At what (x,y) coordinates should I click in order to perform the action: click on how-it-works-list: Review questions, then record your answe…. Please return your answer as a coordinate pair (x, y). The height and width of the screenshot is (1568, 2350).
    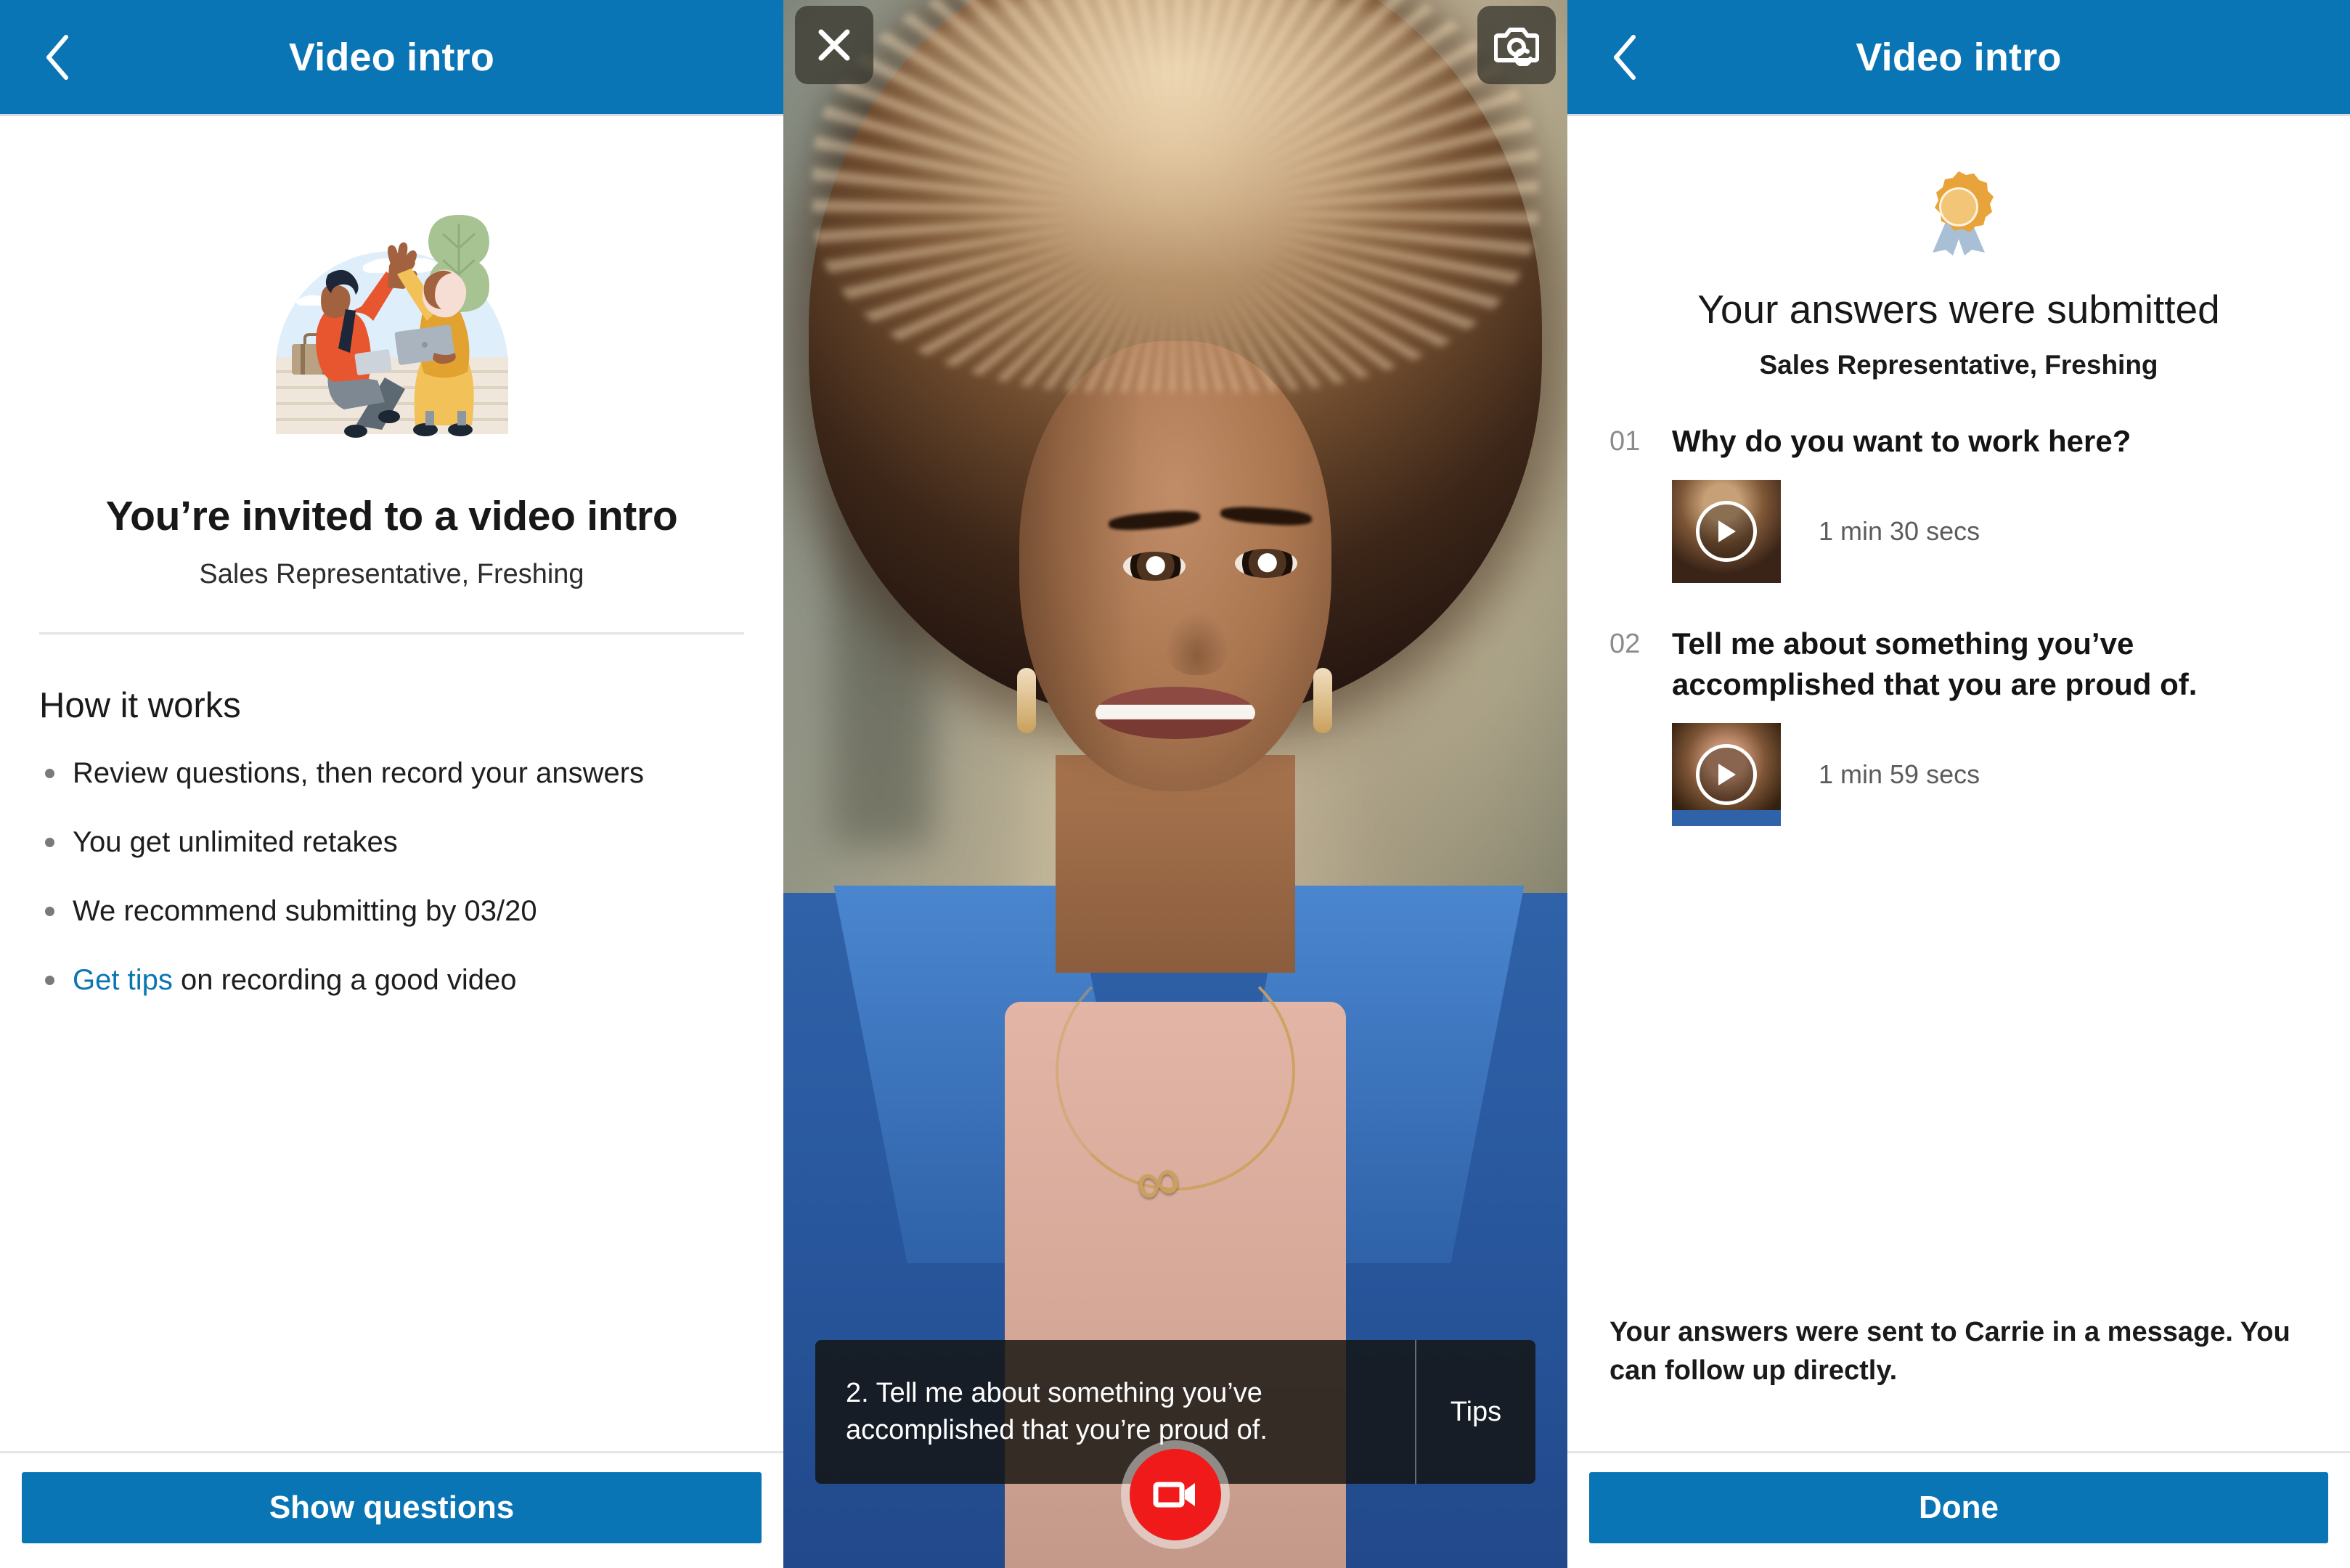
    Looking at the image, I should click on (392, 877).